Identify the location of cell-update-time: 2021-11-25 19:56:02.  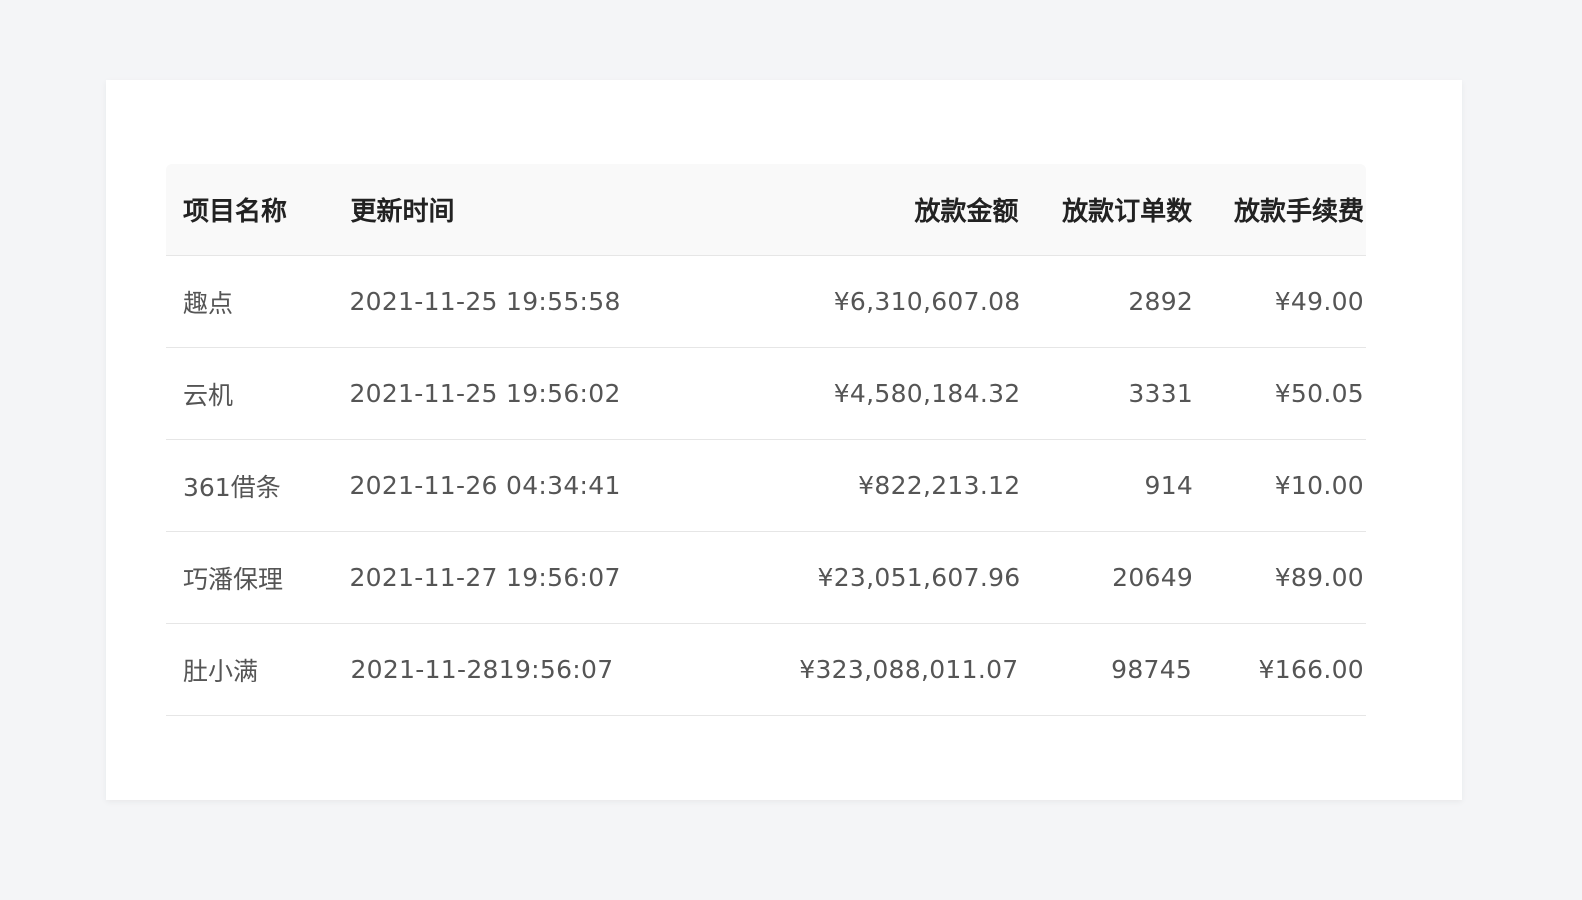
(485, 393).